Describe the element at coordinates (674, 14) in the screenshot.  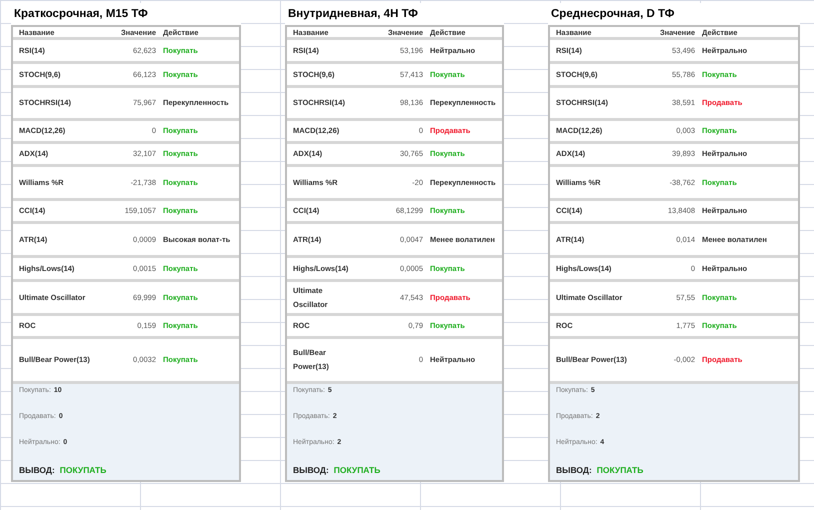
I see `panel-title: Среднесрочная, D ТФ` at that location.